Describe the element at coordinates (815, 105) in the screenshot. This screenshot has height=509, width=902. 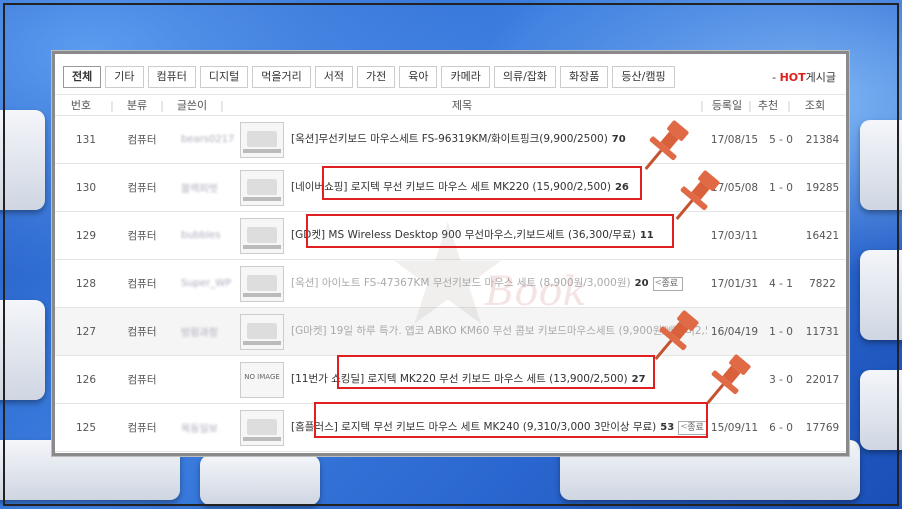
I see `col-views: 조회` at that location.